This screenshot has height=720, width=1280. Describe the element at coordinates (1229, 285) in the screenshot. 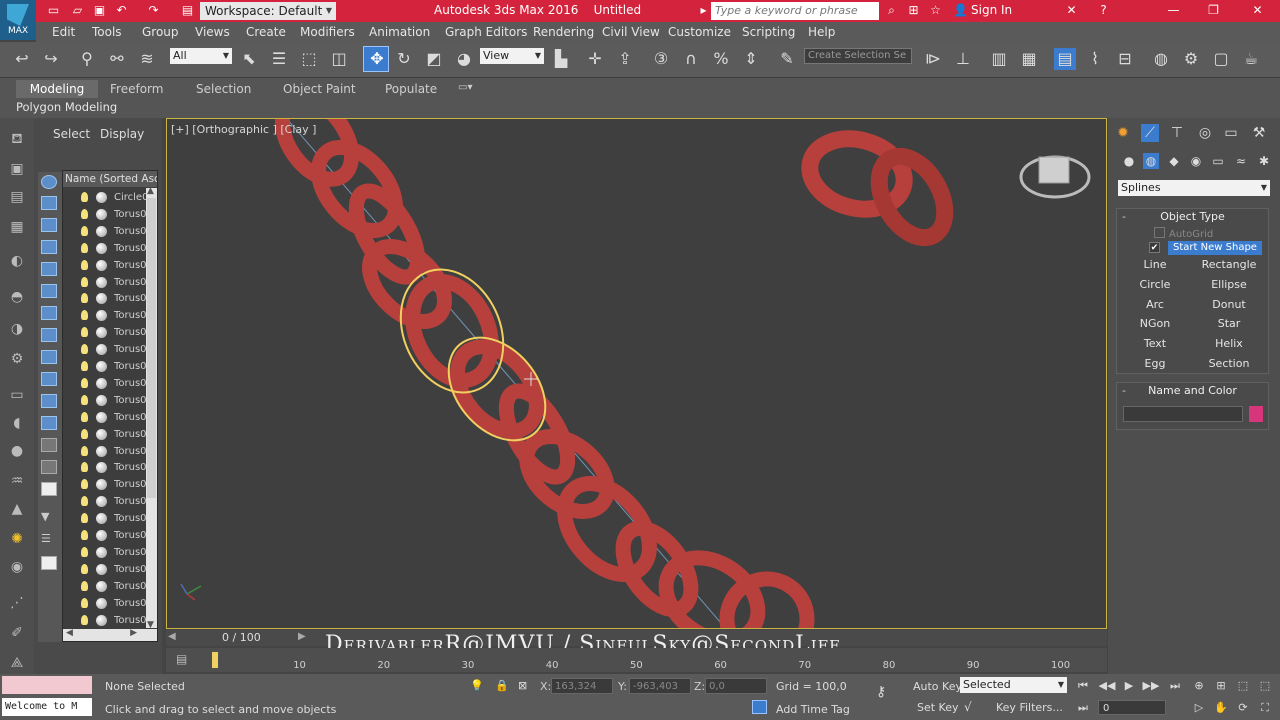

I see `shape-button-ellipse: Ellipse` at that location.